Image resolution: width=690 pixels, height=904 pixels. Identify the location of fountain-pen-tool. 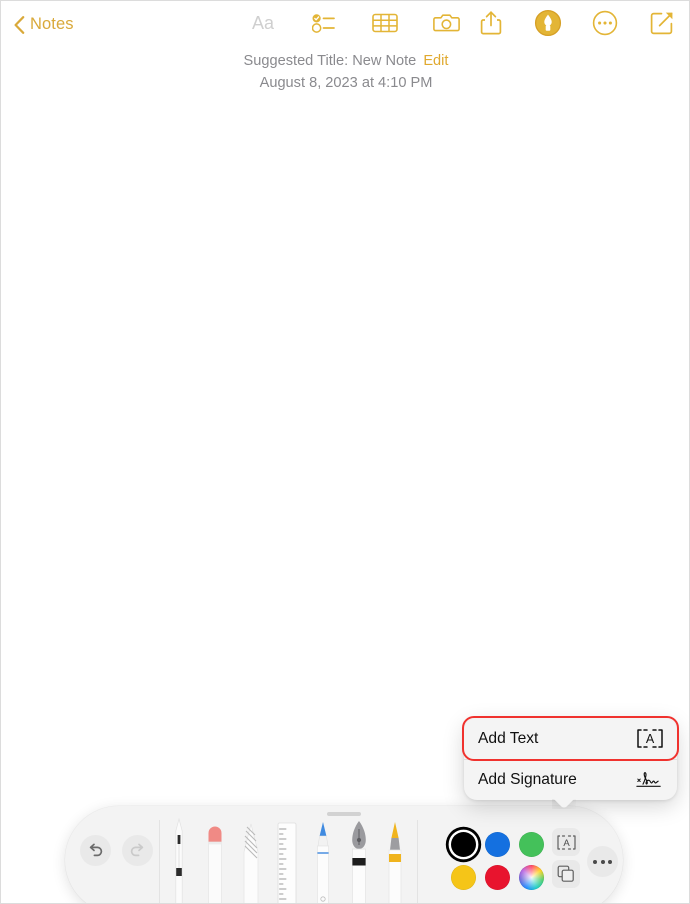
(359, 858).